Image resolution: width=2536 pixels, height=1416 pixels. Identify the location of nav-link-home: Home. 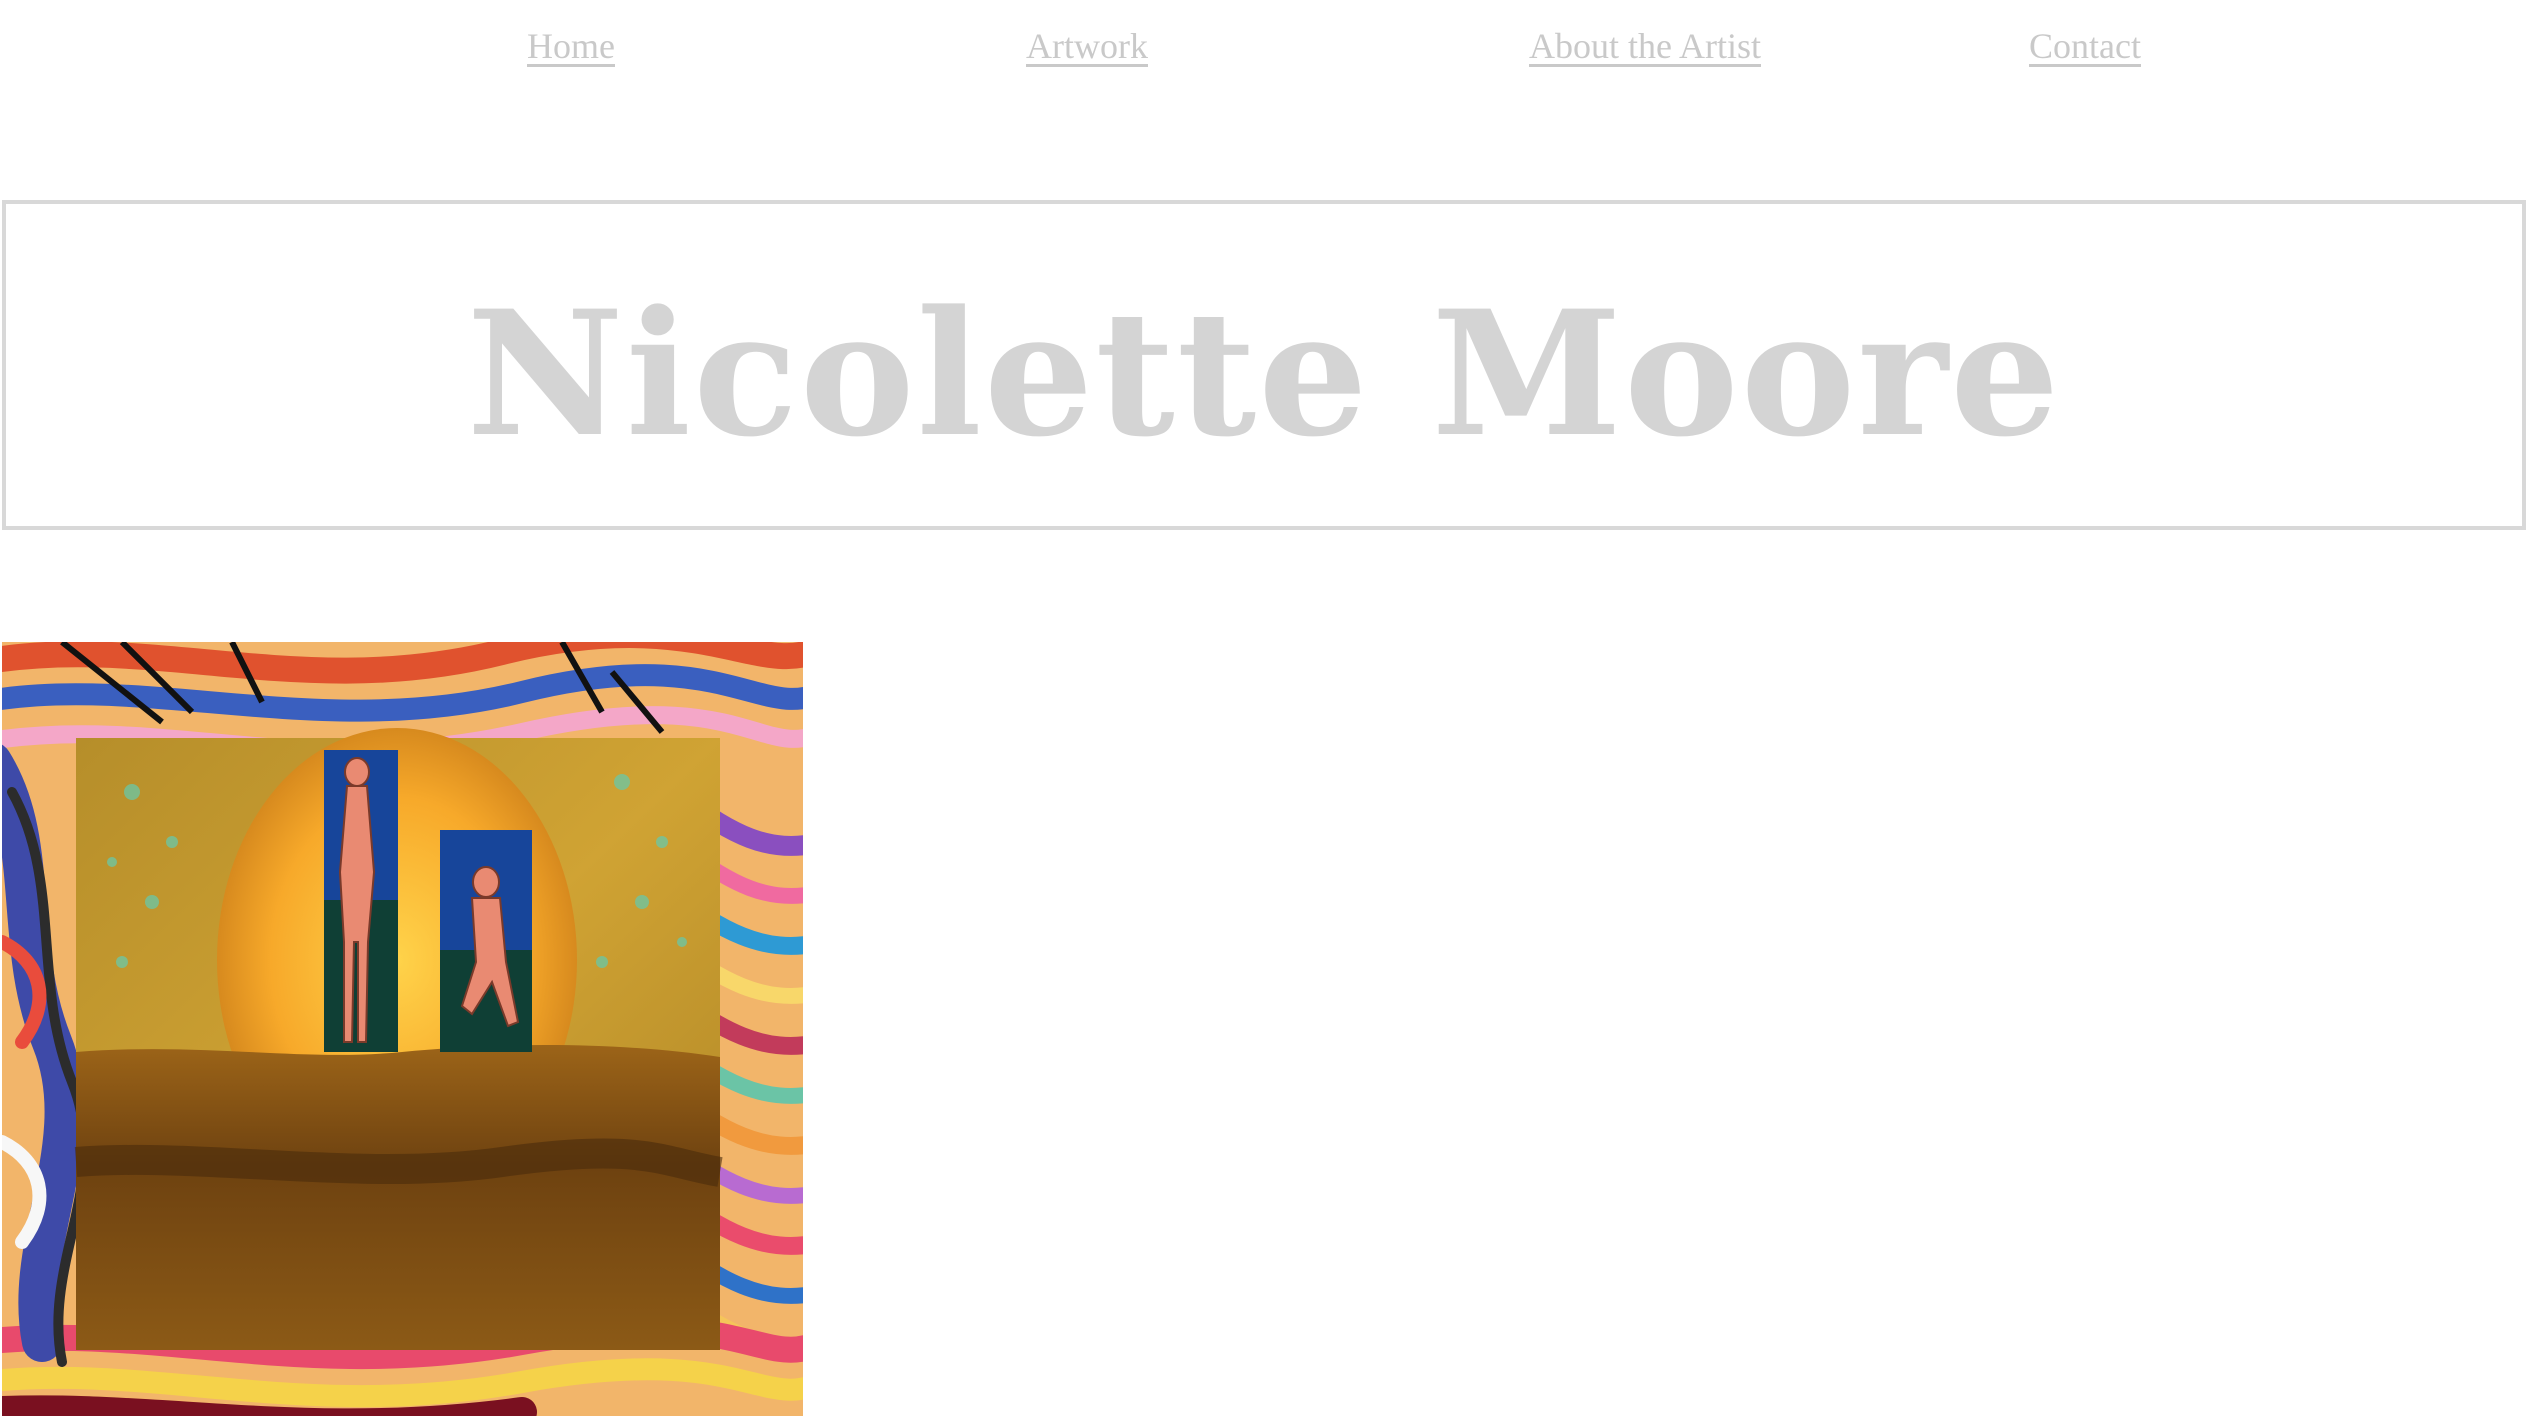
(571, 46).